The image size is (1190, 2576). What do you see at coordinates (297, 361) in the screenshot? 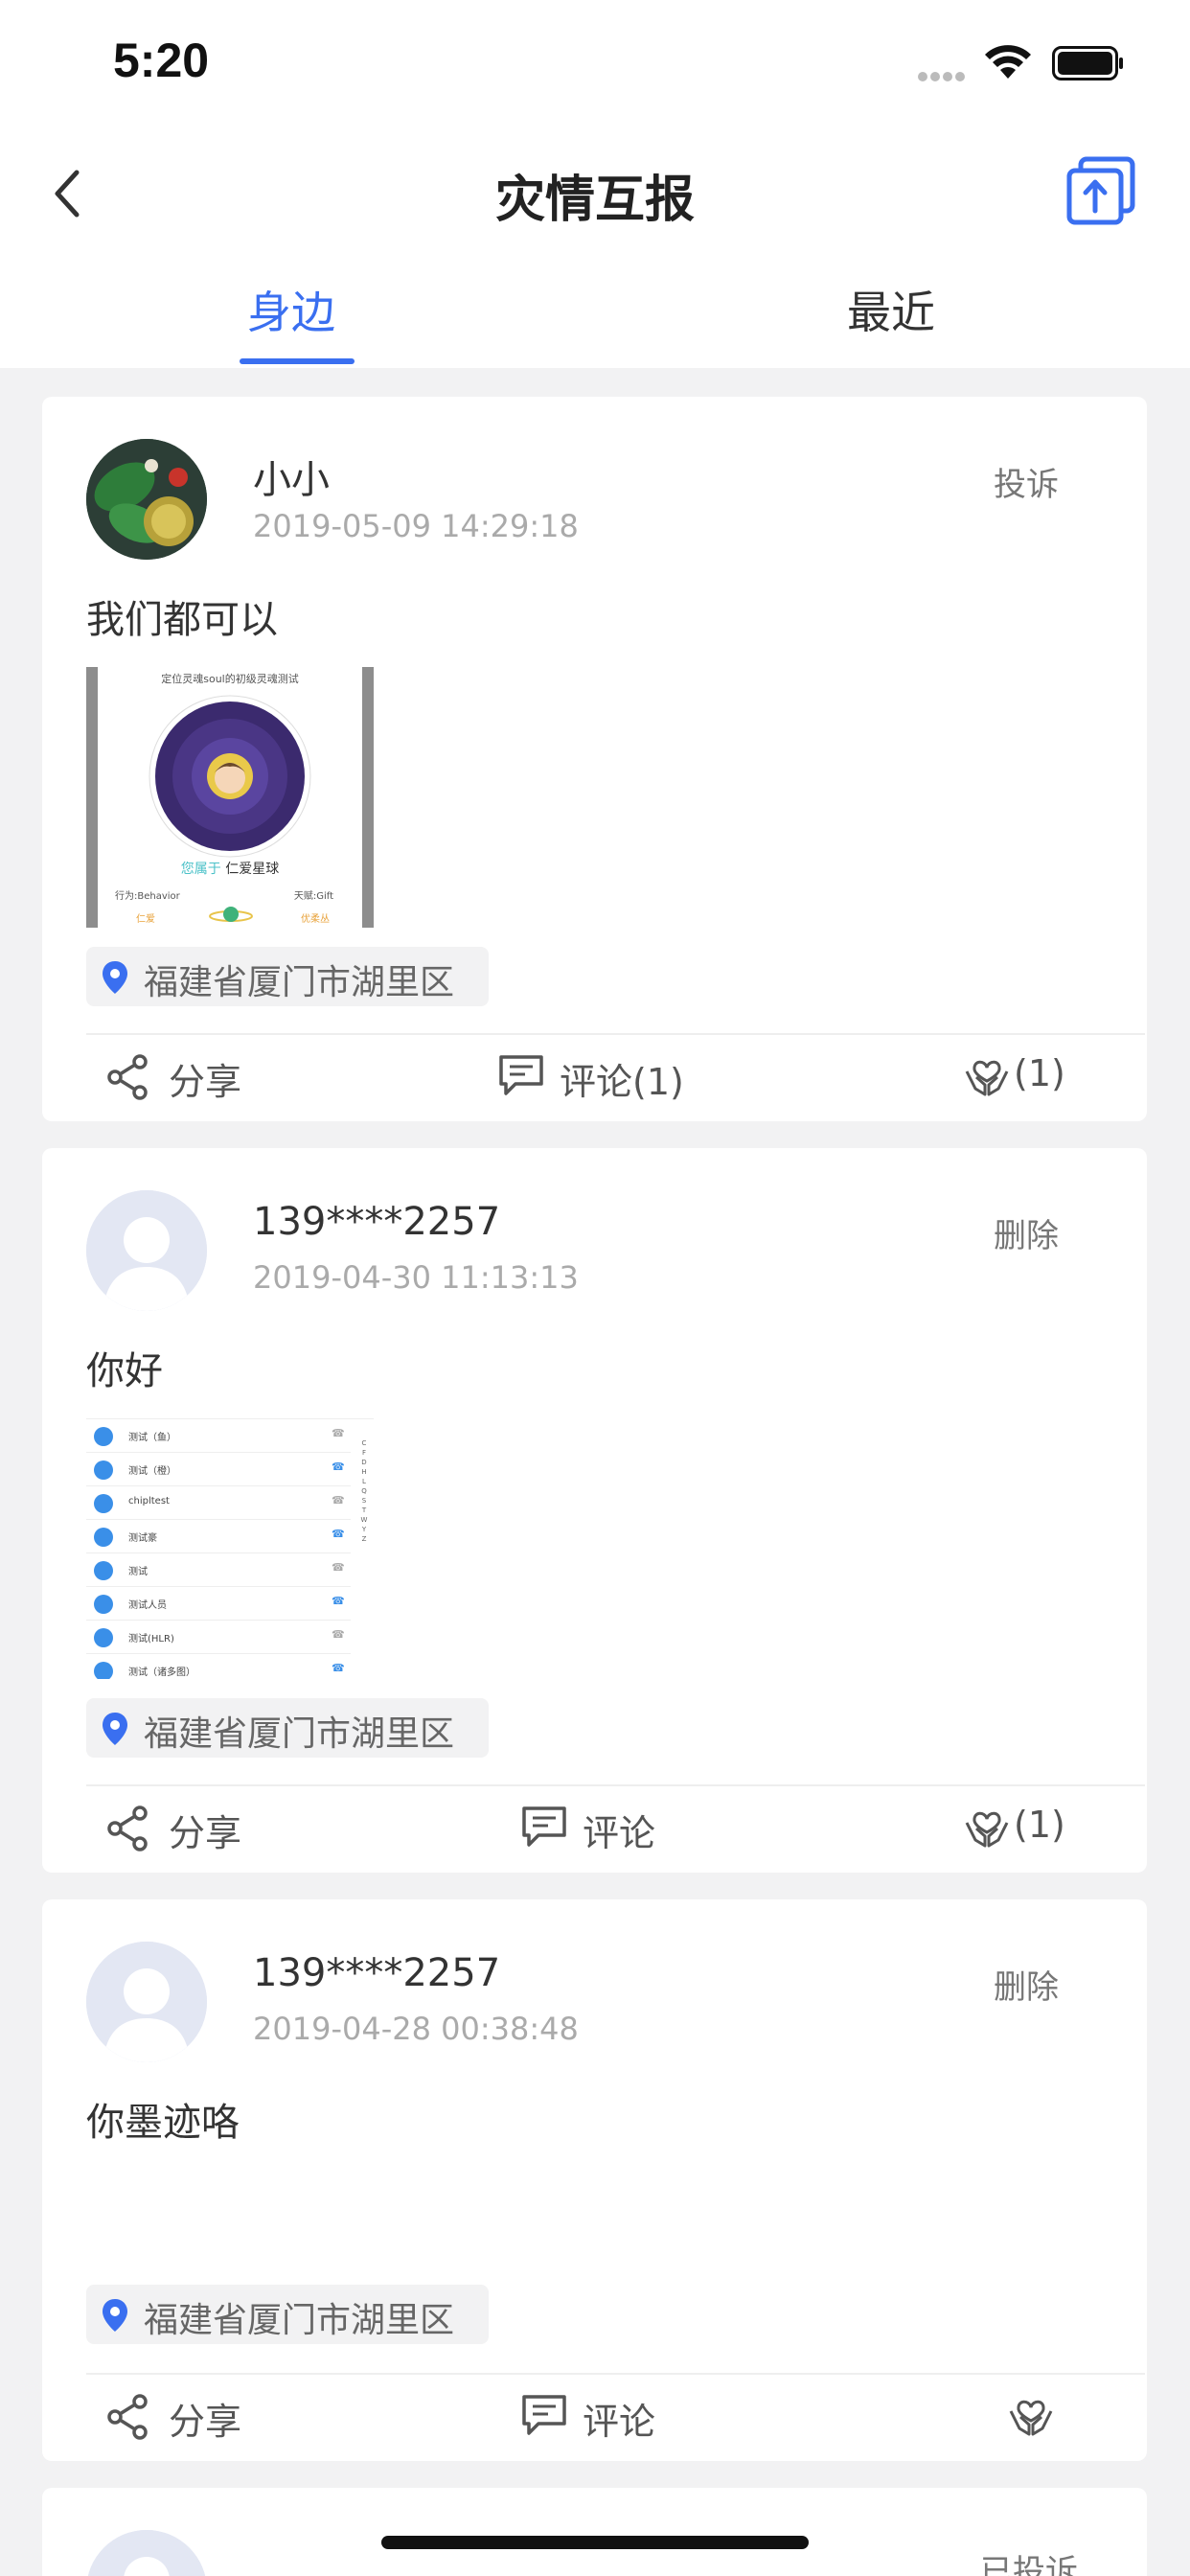
I see `tab-indicator` at bounding box center [297, 361].